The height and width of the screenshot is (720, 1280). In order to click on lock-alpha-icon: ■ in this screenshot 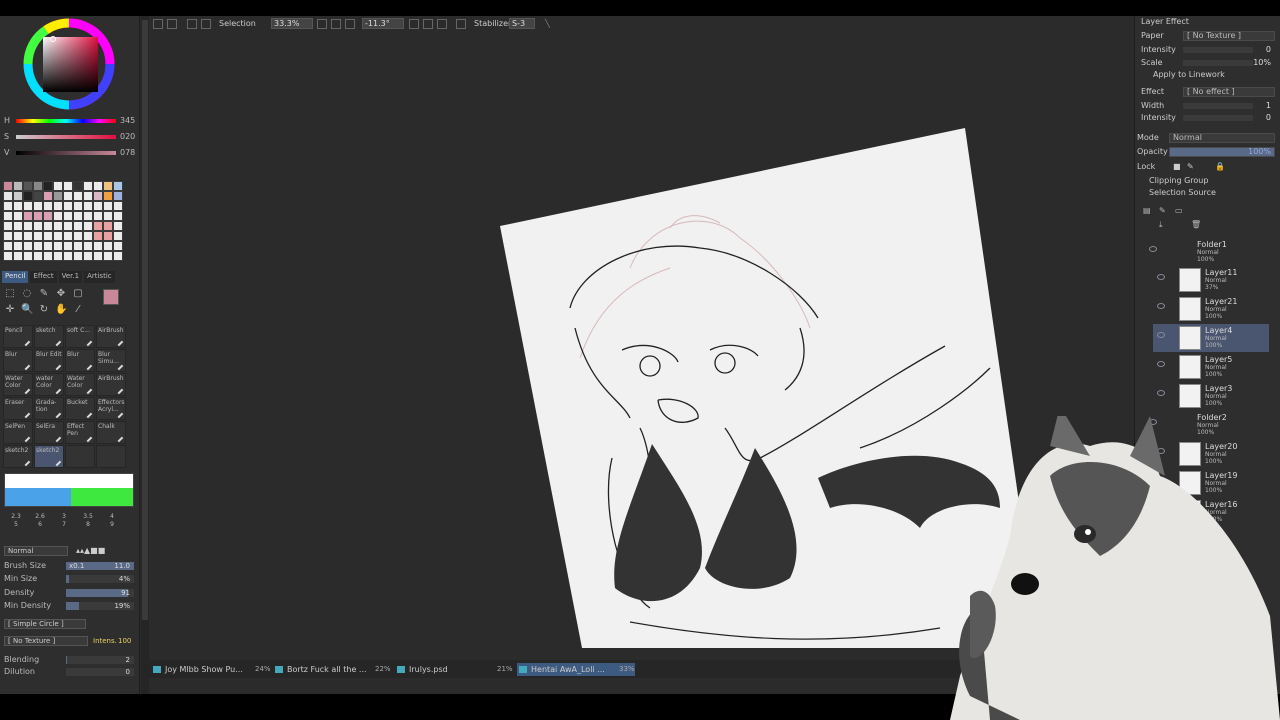, I will do `click(1177, 166)`.